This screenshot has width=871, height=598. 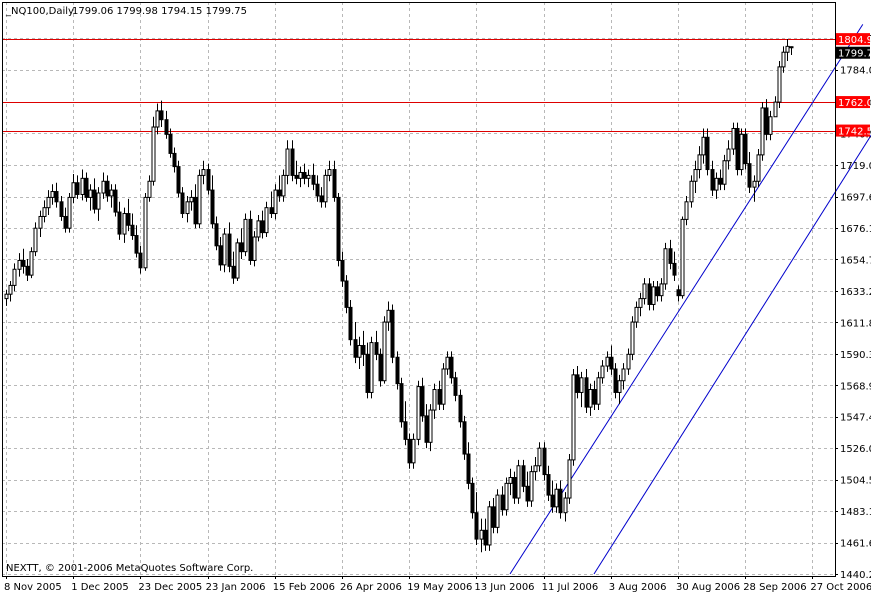 I want to click on x-tick-label: 19 May 2006, so click(x=439, y=587).